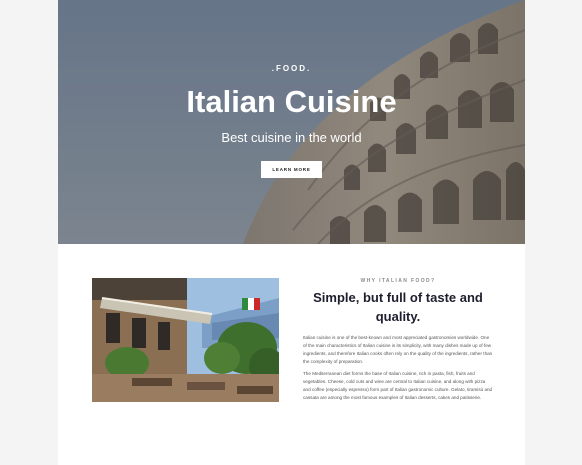 The height and width of the screenshot is (465, 582). What do you see at coordinates (291, 169) in the screenshot?
I see `learn-more-button: LEARN MORE` at bounding box center [291, 169].